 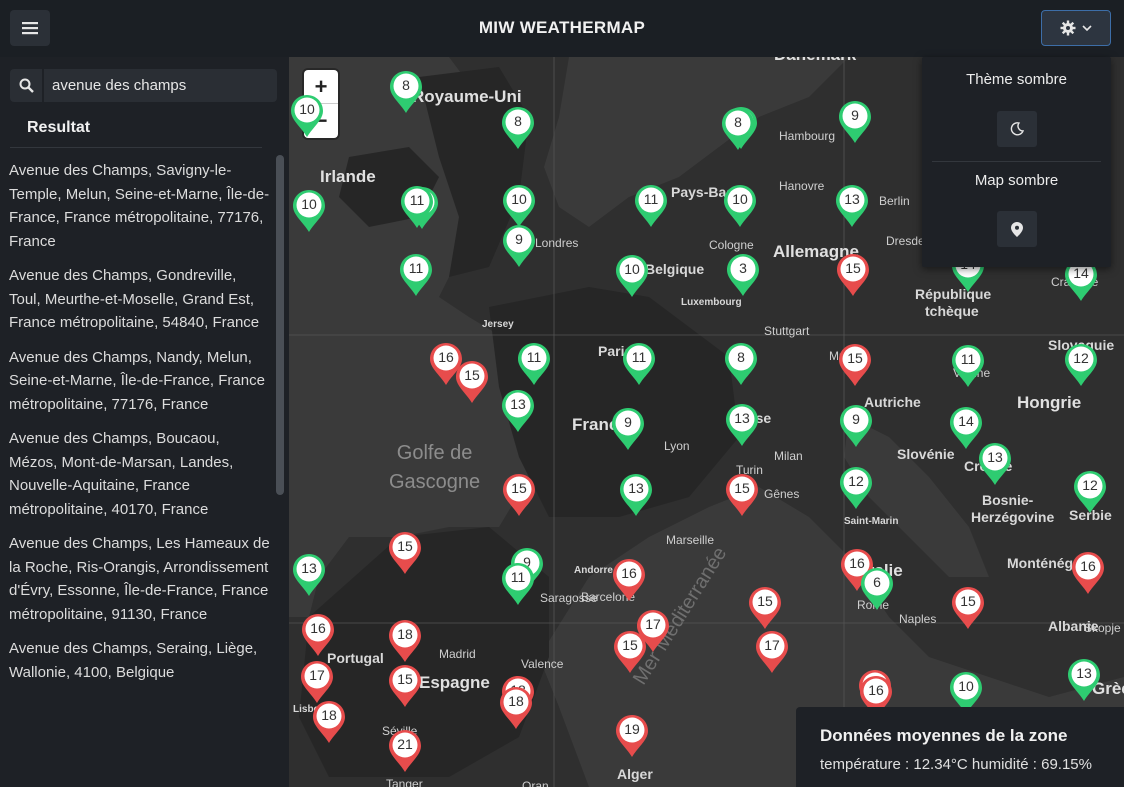 I want to click on weather-marker-warm: 19, so click(x=632, y=736).